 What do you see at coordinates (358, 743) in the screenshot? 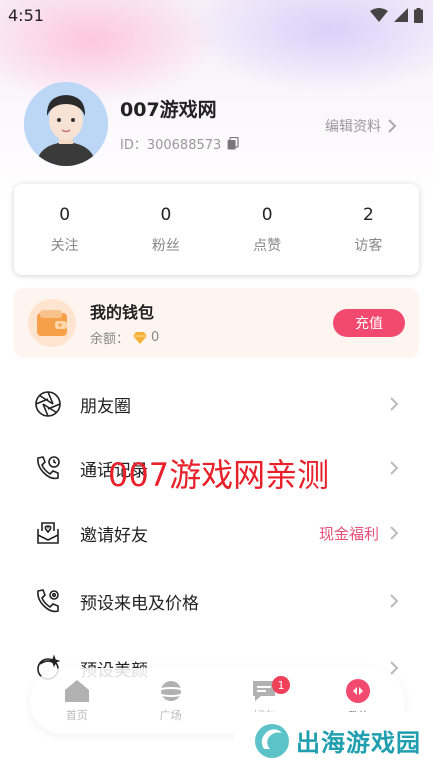
I see `corner-logo-text: 出海游戏园` at bounding box center [358, 743].